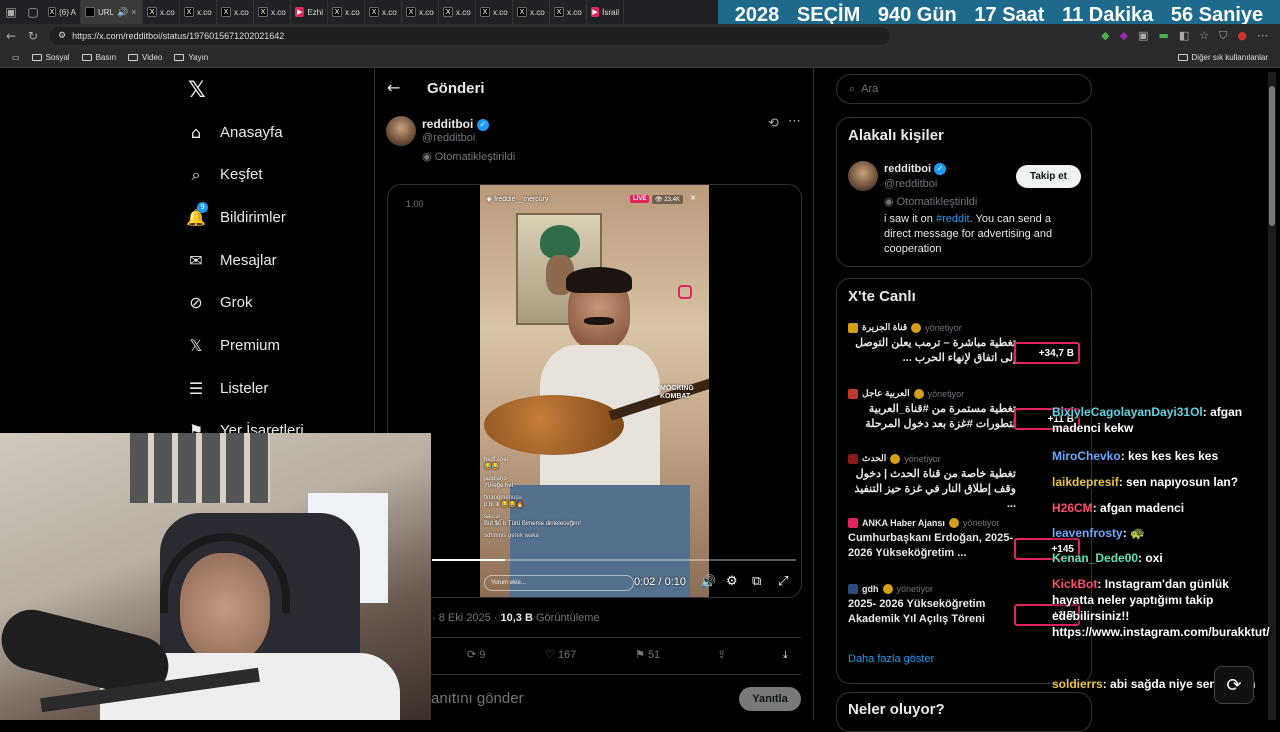 This screenshot has width=1280, height=732. Describe the element at coordinates (62, 12) in the screenshot. I see `browser-tab: X (6) A` at that location.